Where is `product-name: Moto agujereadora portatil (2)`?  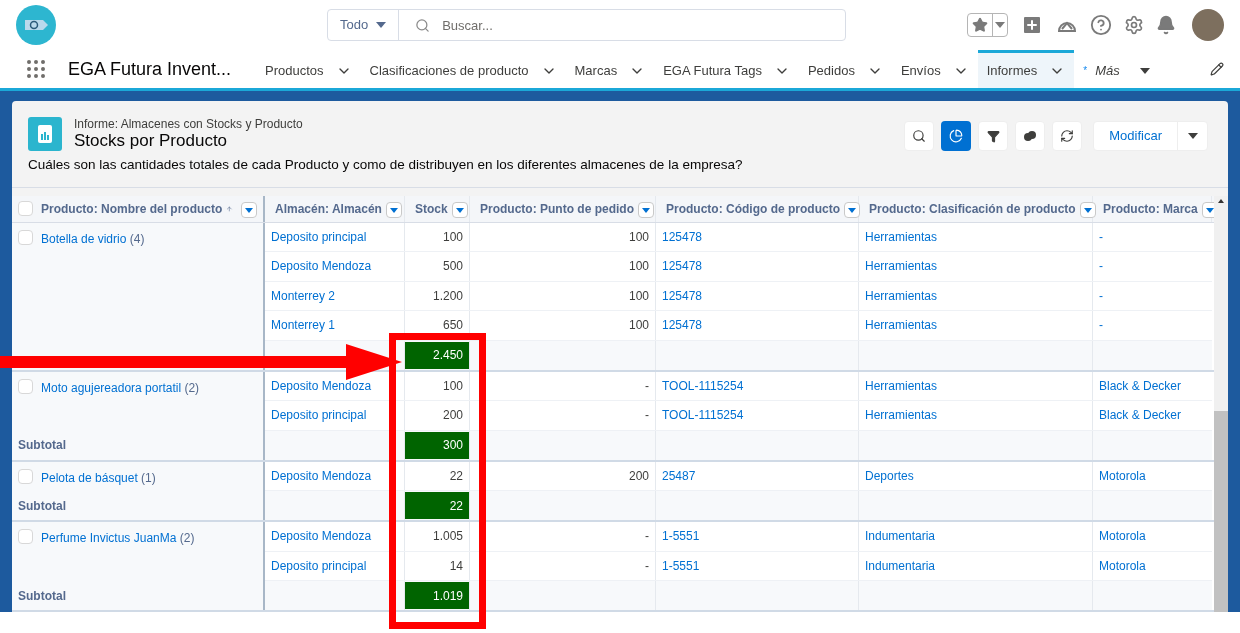
product-name: Moto agujereadora portatil (2) is located at coordinates (120, 388).